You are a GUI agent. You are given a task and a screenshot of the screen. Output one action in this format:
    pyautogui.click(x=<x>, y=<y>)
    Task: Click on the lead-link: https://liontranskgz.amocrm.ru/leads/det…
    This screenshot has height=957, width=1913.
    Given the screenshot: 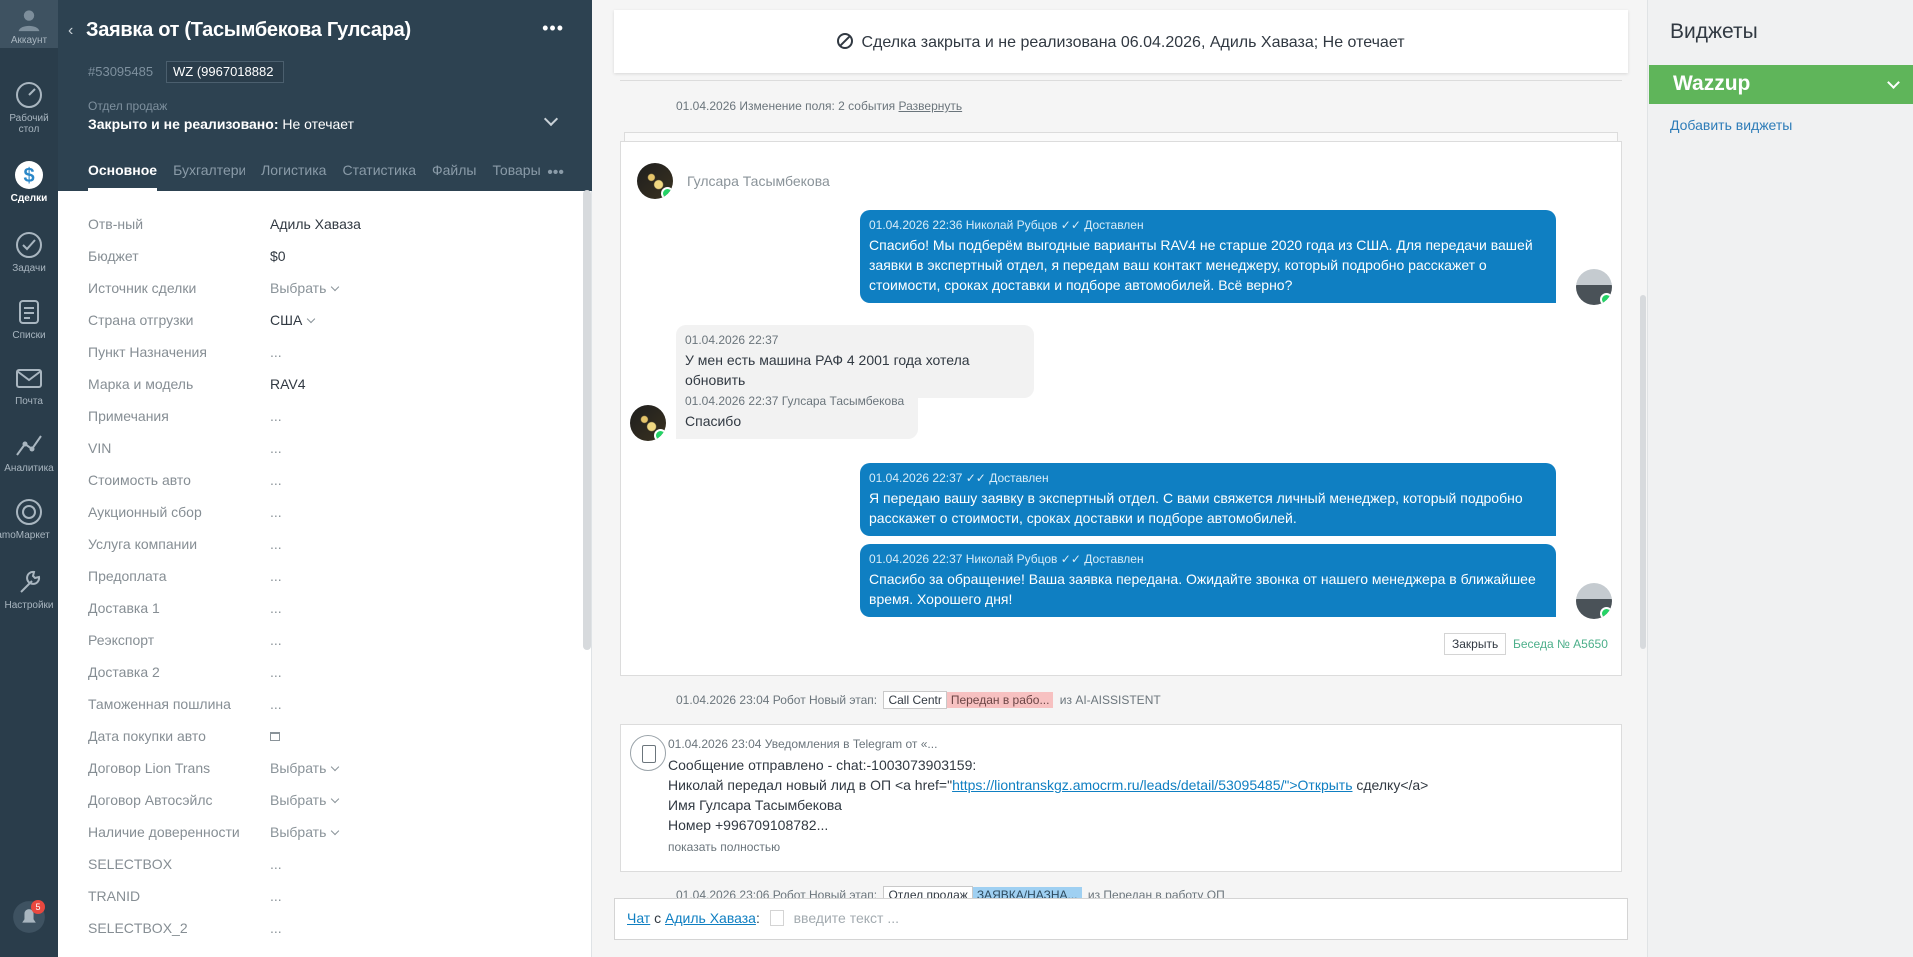 What is the action you would take?
    pyautogui.click(x=1152, y=785)
    